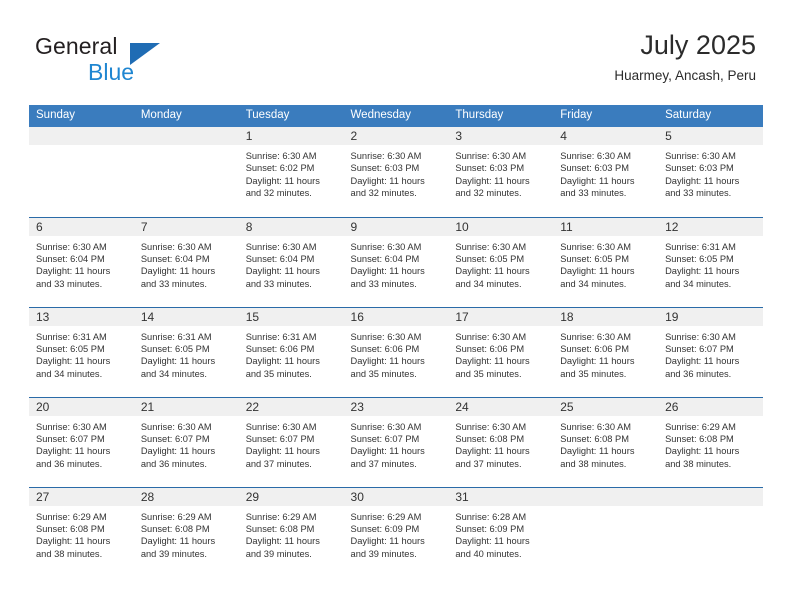 Image resolution: width=792 pixels, height=612 pixels. Describe the element at coordinates (594, 258) in the screenshot. I see `sunset-text: Sunset: 6:05 PM` at that location.